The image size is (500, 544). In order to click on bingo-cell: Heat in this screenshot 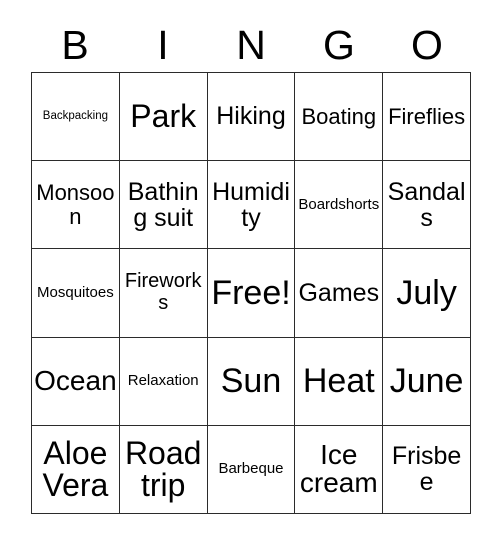, I will do `click(339, 381)`.